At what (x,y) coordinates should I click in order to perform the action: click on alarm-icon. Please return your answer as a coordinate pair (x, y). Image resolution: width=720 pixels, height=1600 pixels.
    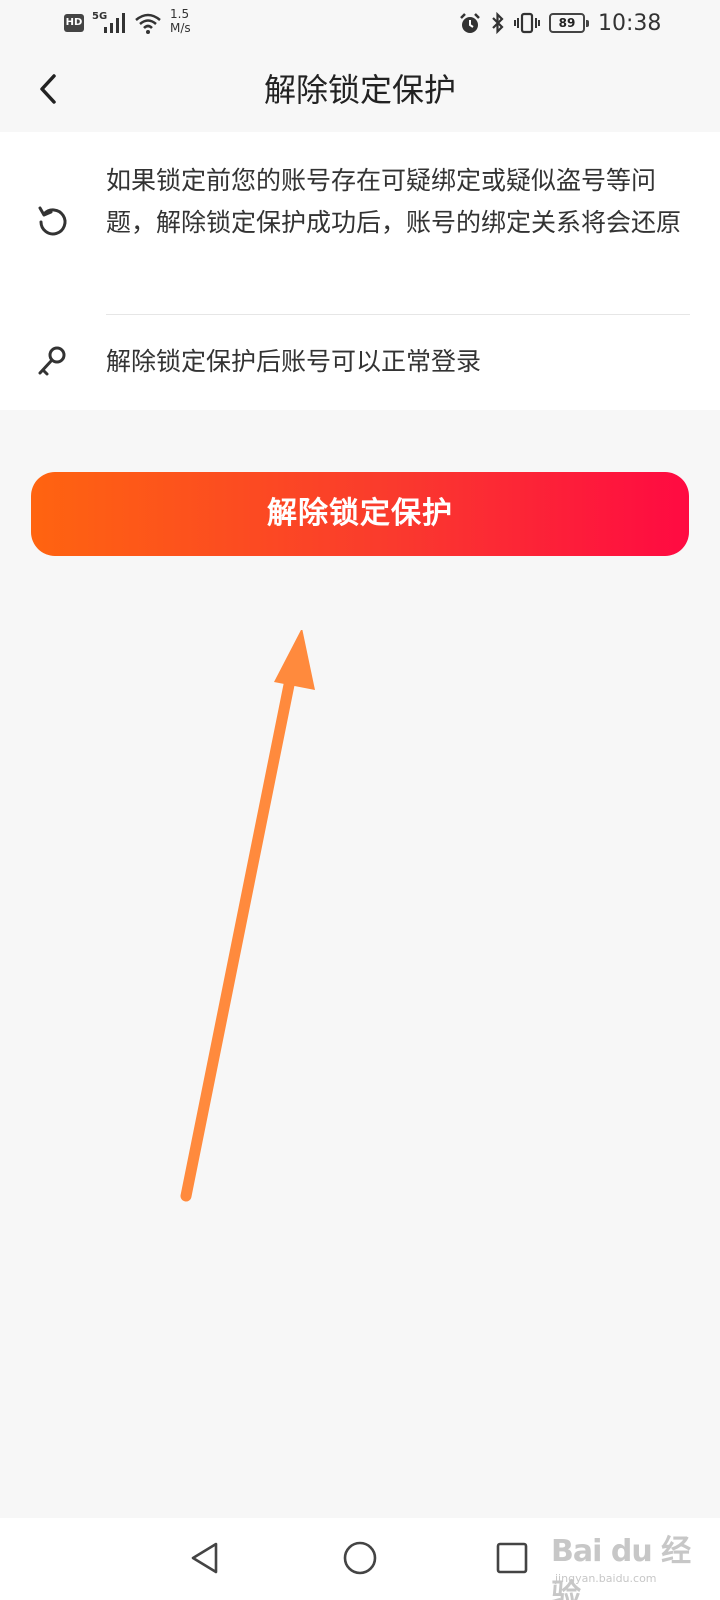
    Looking at the image, I should click on (470, 23).